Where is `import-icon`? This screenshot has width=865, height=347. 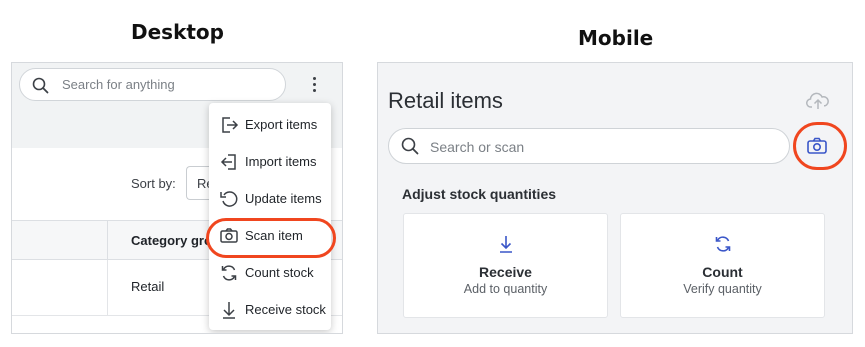
import-icon is located at coordinates (228, 162).